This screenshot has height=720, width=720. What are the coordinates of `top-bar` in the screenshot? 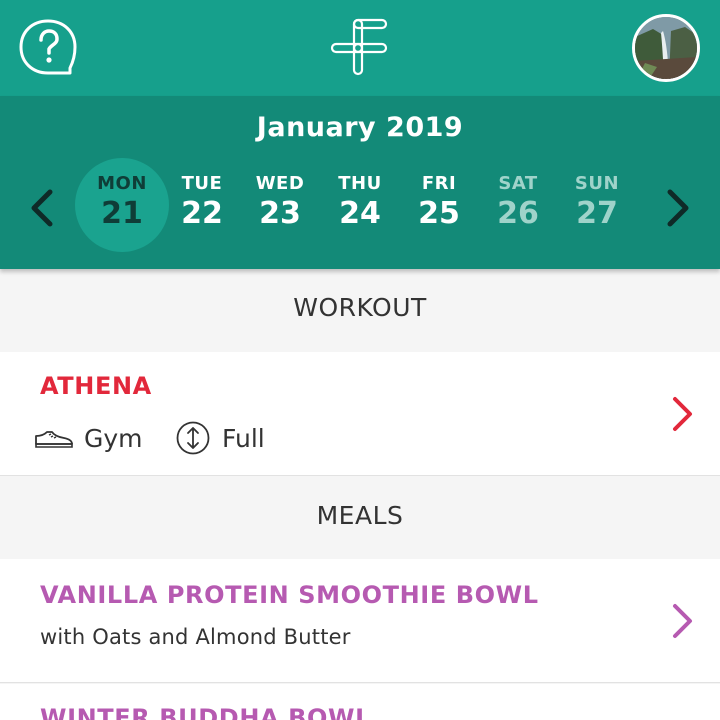 It's located at (360, 48).